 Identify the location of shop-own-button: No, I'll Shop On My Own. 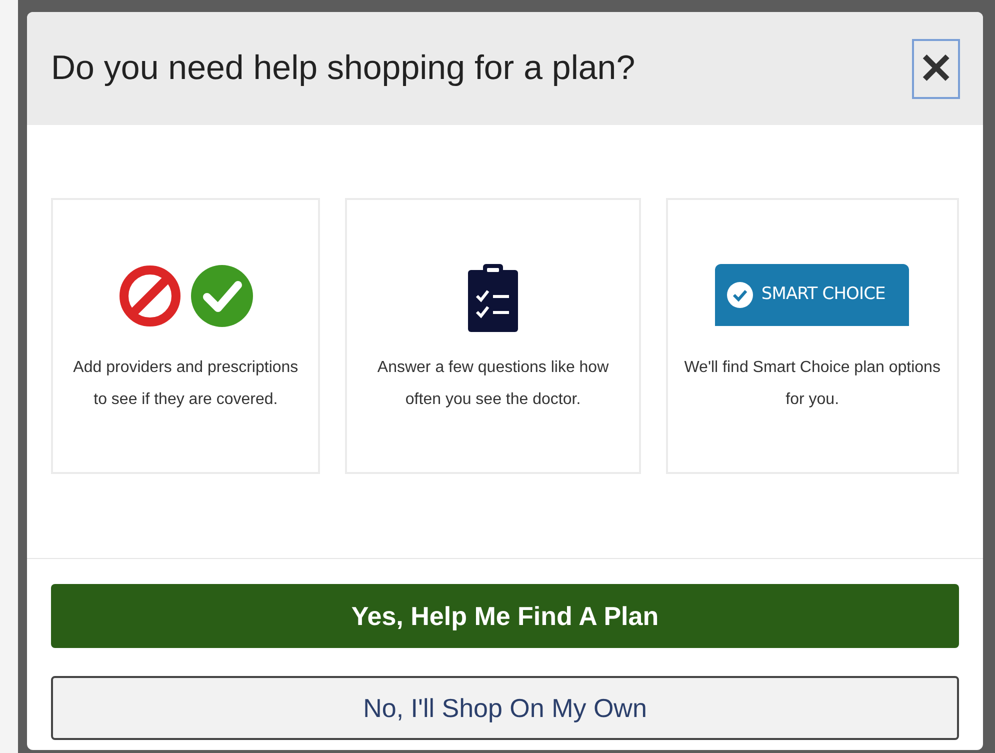
(505, 708).